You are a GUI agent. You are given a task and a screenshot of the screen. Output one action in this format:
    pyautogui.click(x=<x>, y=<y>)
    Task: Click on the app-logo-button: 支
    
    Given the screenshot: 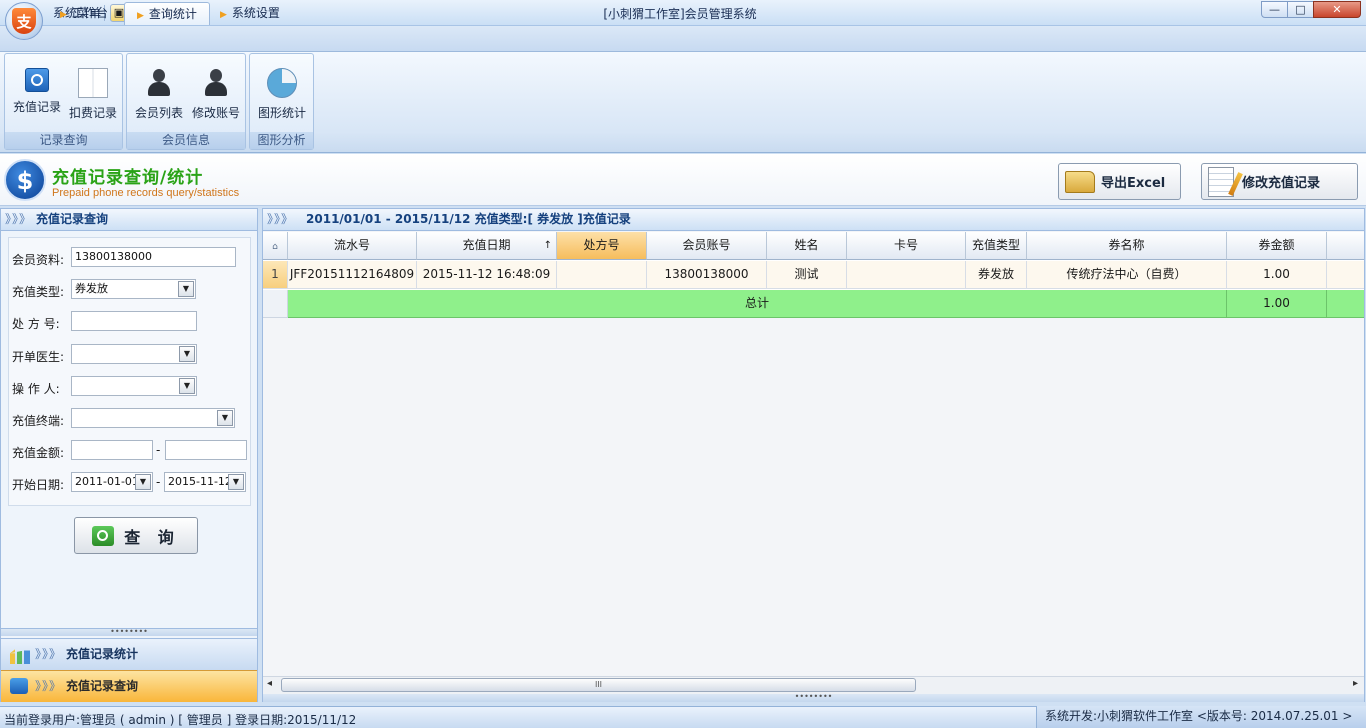 What is the action you would take?
    pyautogui.click(x=24, y=21)
    